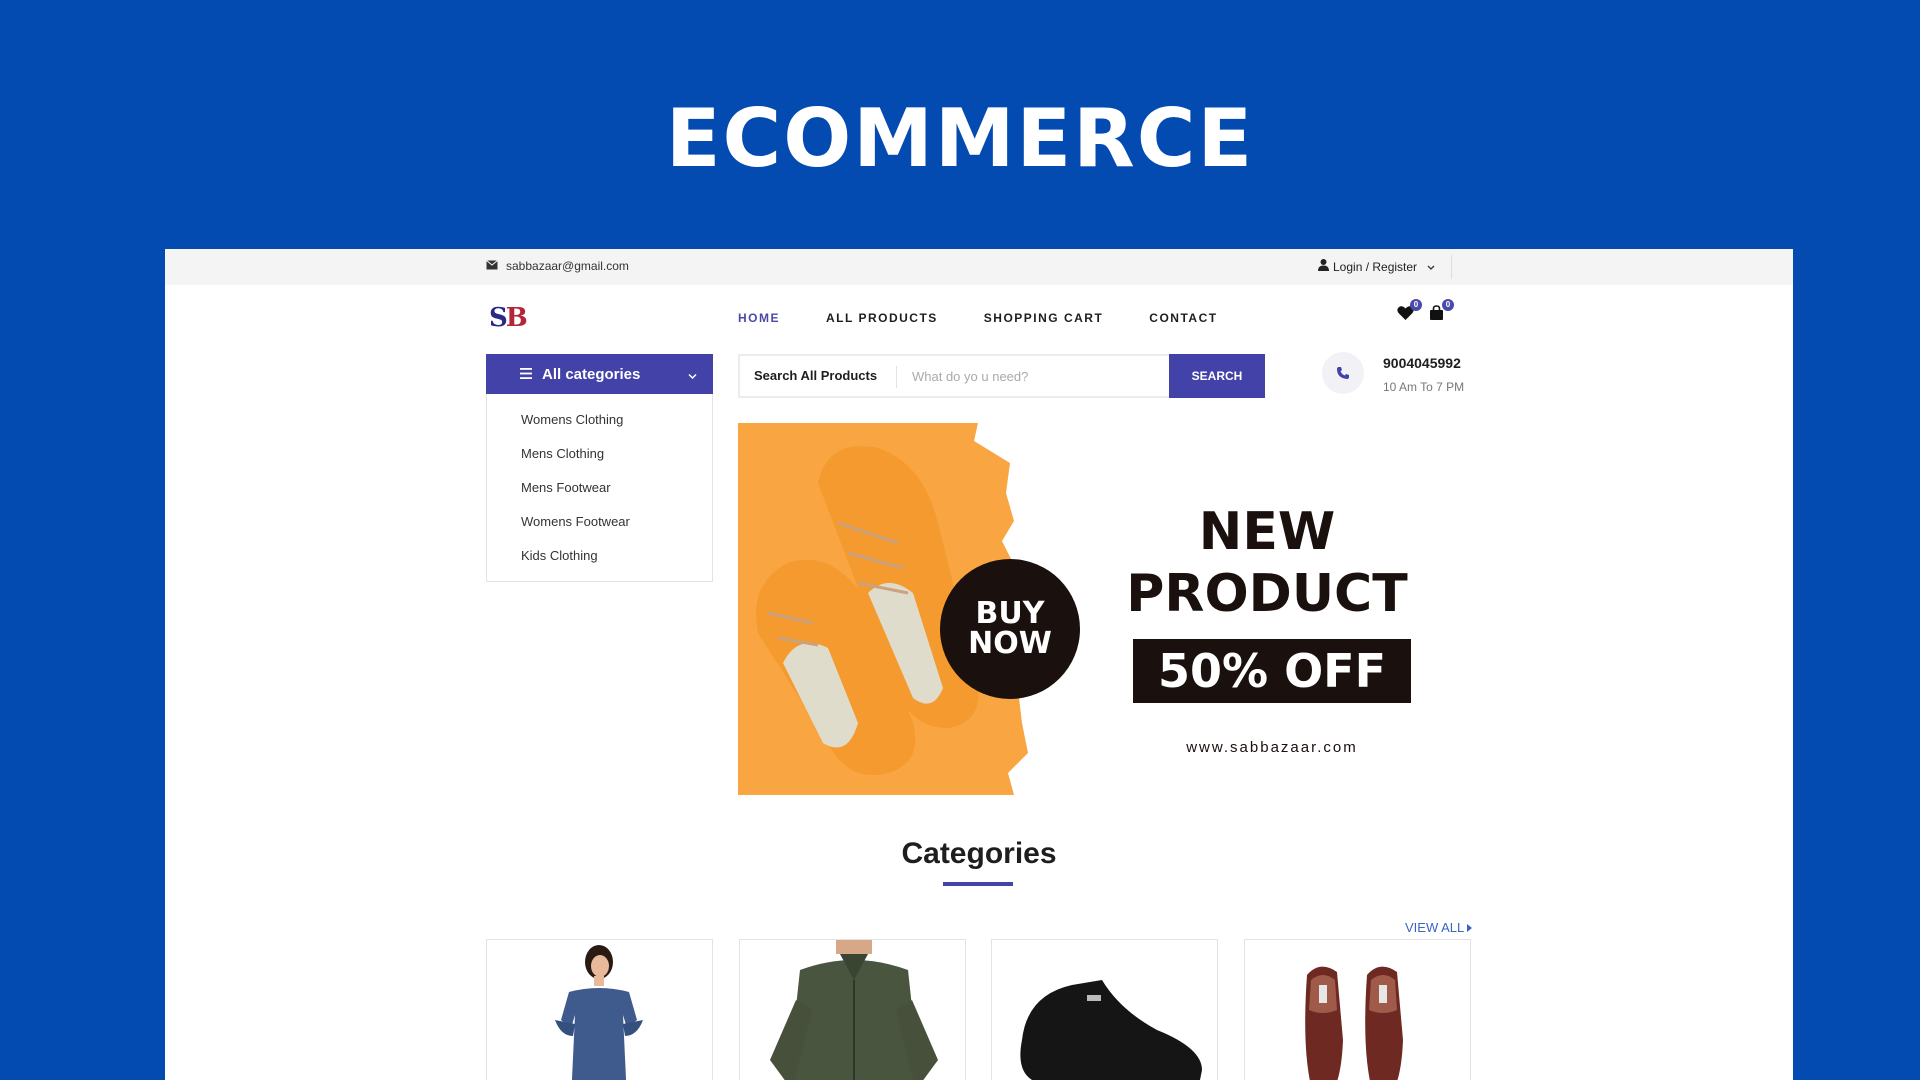 Image resolution: width=1920 pixels, height=1080 pixels. Describe the element at coordinates (1470, 927) in the screenshot. I see `caret-right-icon` at that location.